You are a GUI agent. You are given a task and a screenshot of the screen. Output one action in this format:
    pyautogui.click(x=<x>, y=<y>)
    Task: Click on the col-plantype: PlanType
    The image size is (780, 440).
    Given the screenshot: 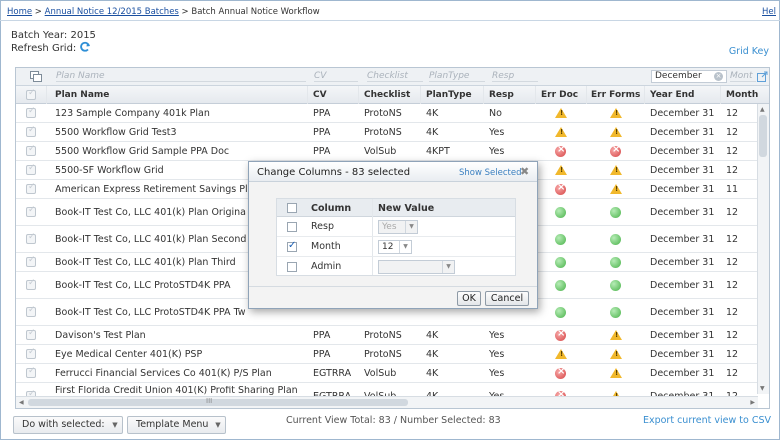 What is the action you would take?
    pyautogui.click(x=449, y=95)
    